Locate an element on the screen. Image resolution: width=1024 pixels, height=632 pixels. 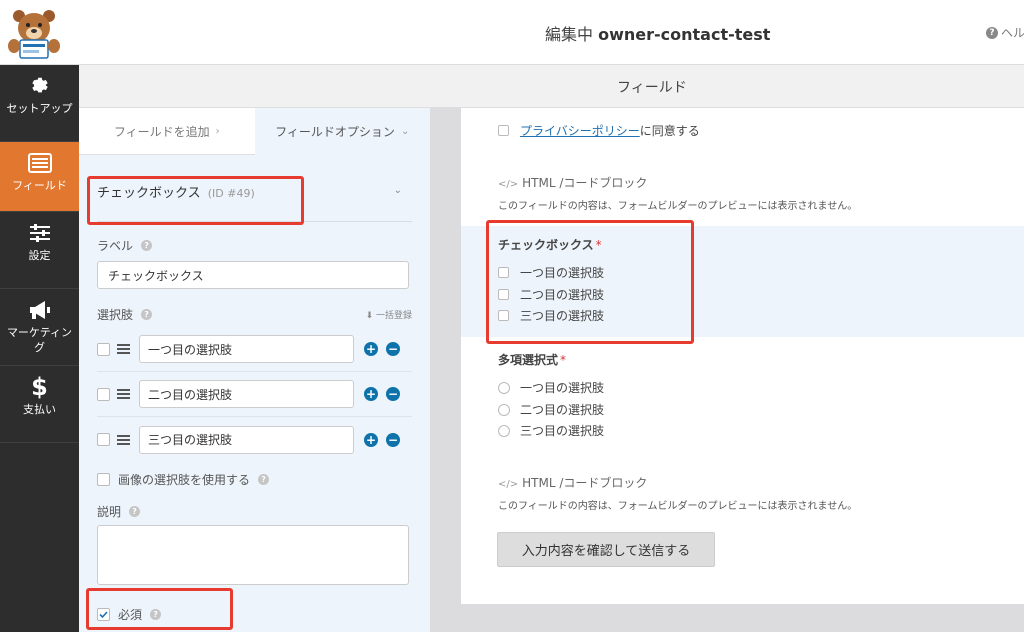
sidebar-item-setup: セットアップ is located at coordinates (39, 103).